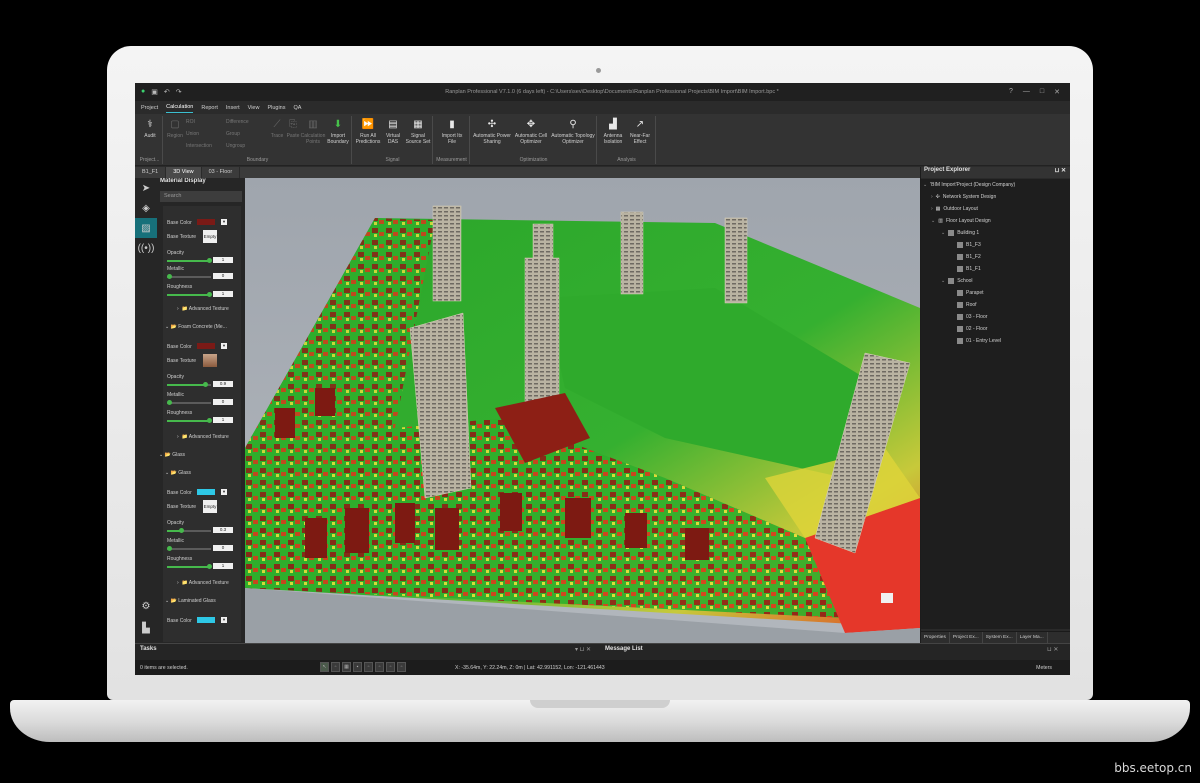 The width and height of the screenshot is (1200, 783). Describe the element at coordinates (276, 108) in the screenshot. I see `menu-plugins: Plugins` at that location.